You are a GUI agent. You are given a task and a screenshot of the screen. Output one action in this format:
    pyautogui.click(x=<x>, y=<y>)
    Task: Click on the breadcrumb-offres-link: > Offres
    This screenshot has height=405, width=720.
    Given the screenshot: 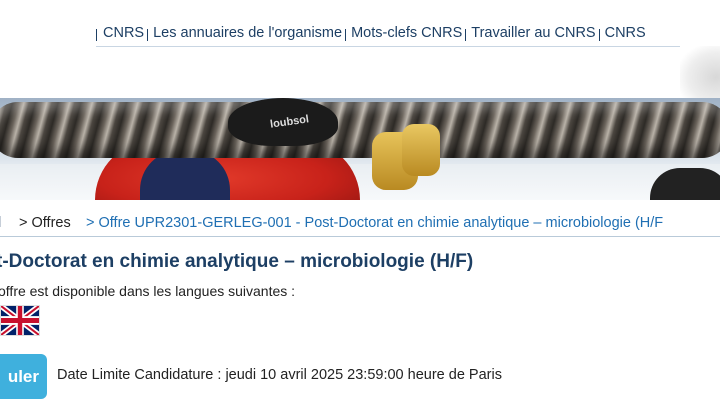 What is the action you would take?
    pyautogui.click(x=45, y=223)
    